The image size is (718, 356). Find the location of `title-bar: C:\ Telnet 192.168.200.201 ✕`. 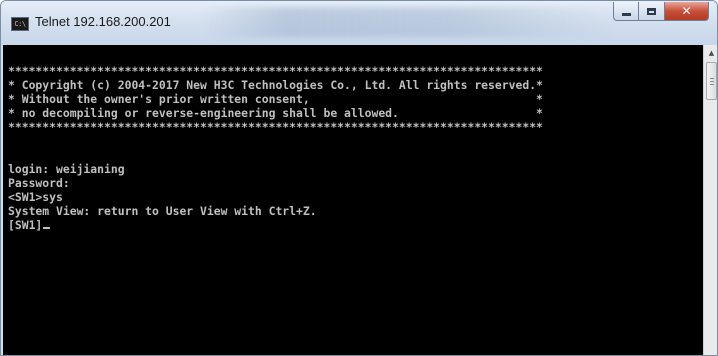

title-bar: C:\ Telnet 192.168.200.201 ✕ is located at coordinates (359, 23).